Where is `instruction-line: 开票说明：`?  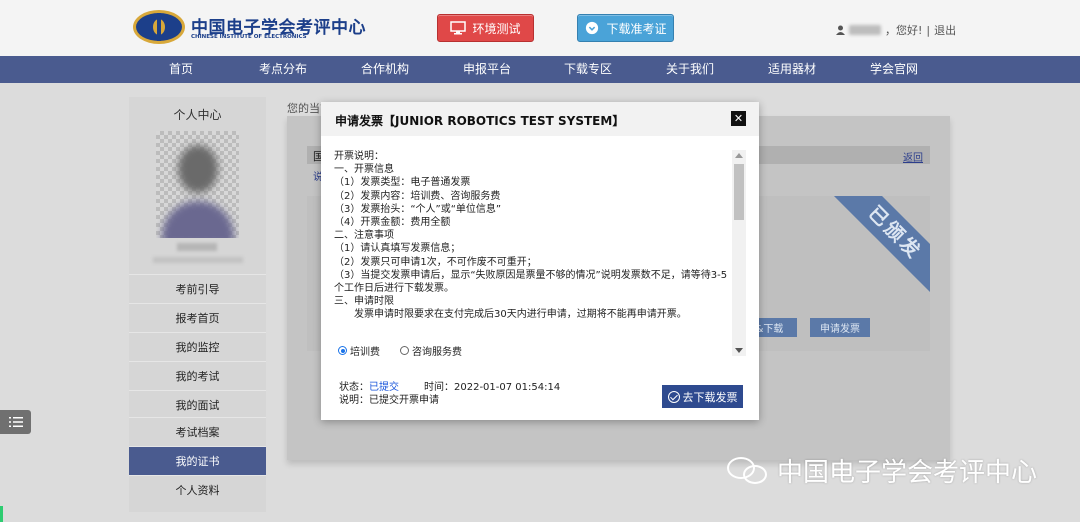 instruction-line: 开票说明： is located at coordinates (359, 156).